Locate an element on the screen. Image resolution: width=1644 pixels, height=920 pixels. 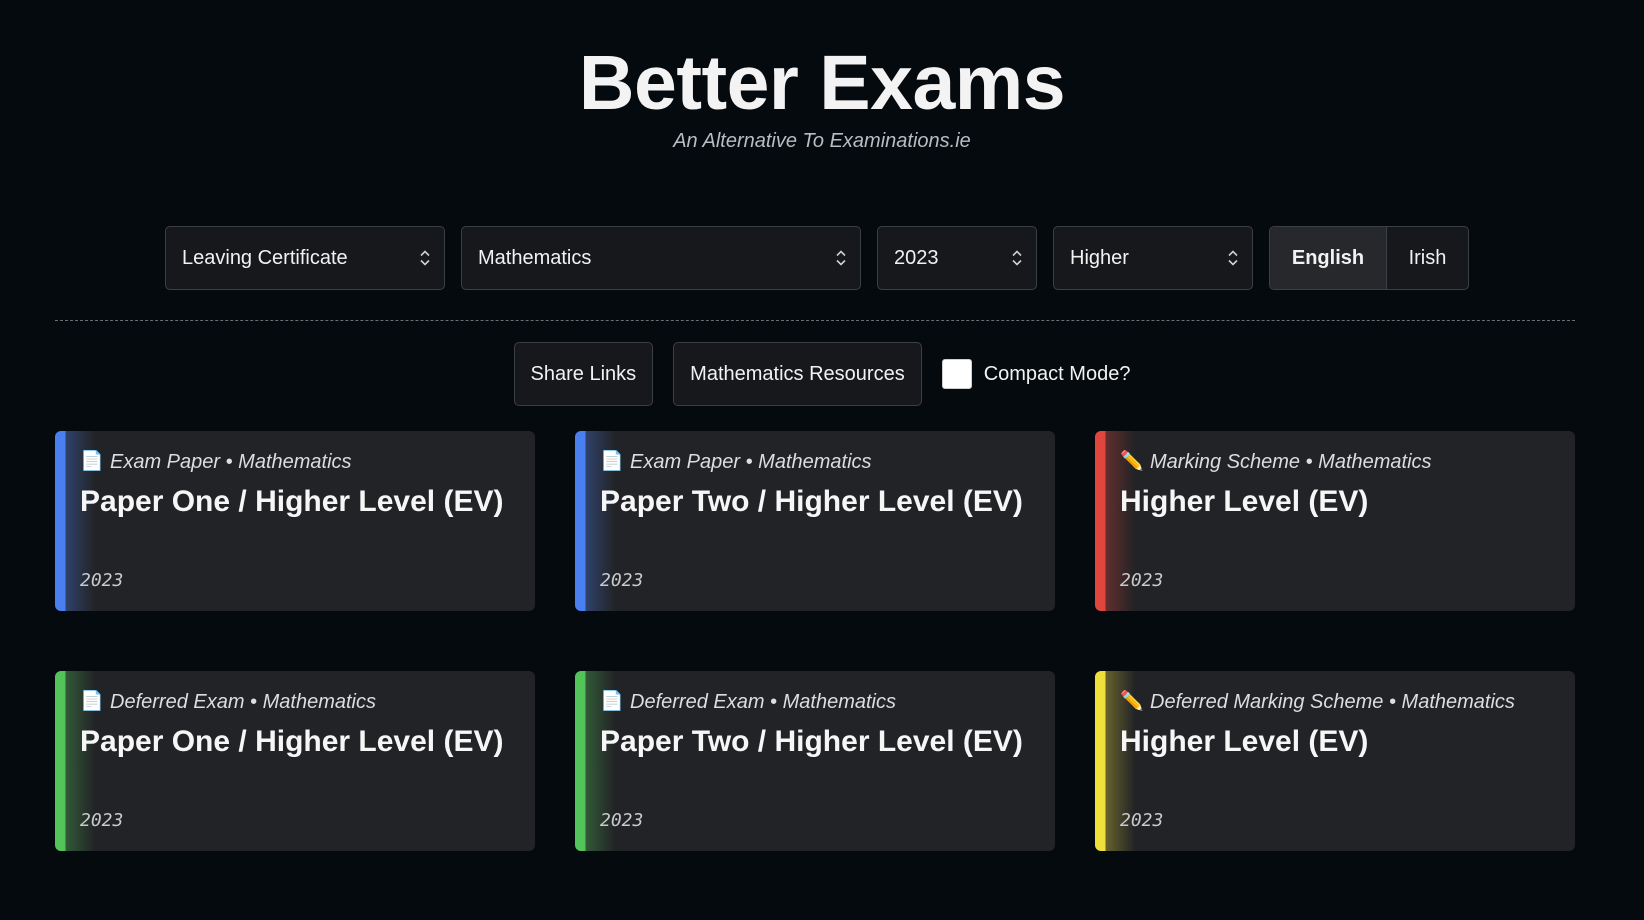
language-irish-button: Irish is located at coordinates (1427, 258).